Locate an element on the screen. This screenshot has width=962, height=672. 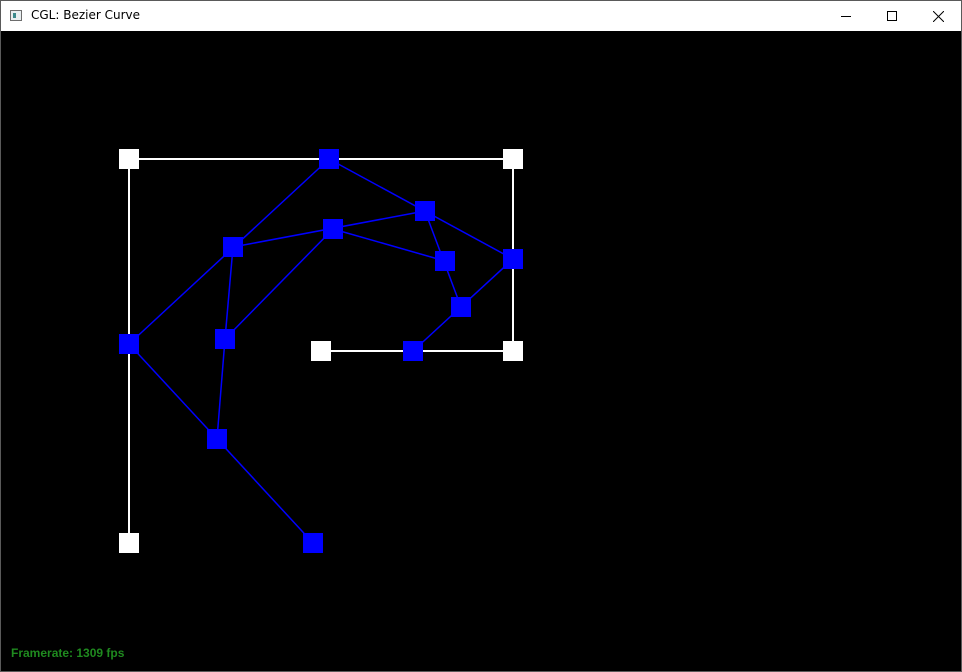
close-button is located at coordinates (938, 16).